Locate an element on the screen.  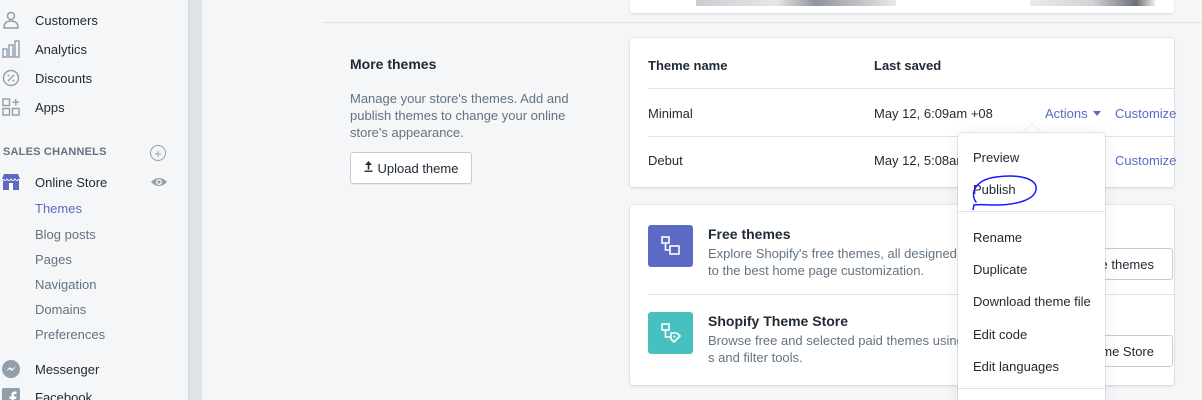
sidebar-sub-preferences: Preferences is located at coordinates (70, 334).